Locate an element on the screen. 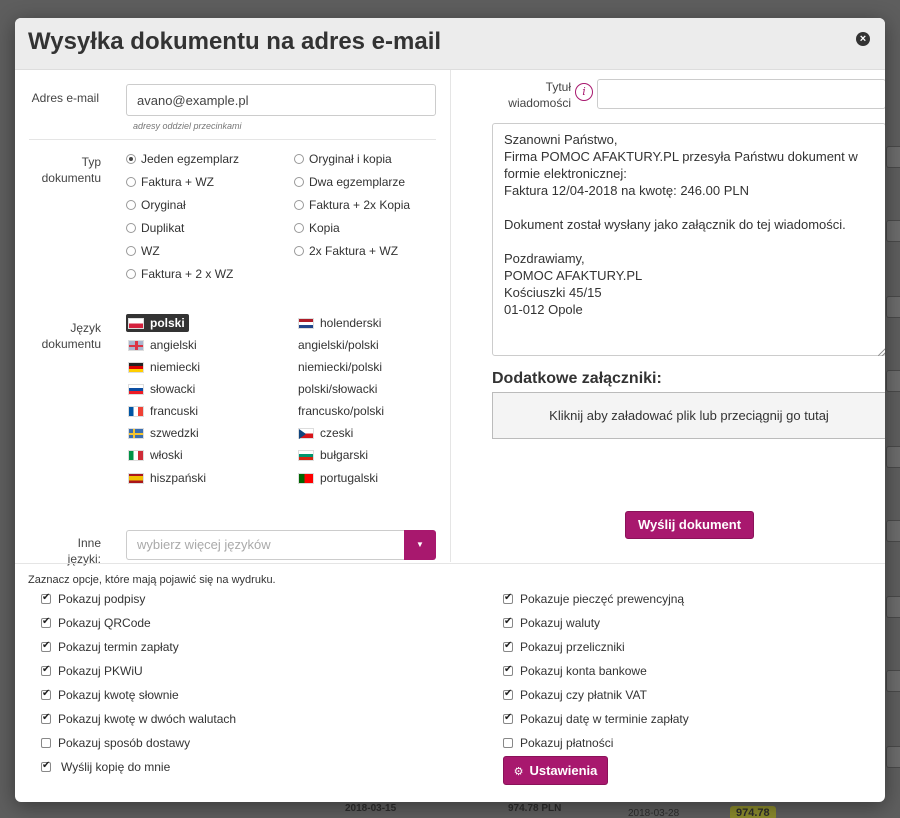 This screenshot has height=818, width=900. checkbox-label: Pokazuj podpisy is located at coordinates (102, 599).